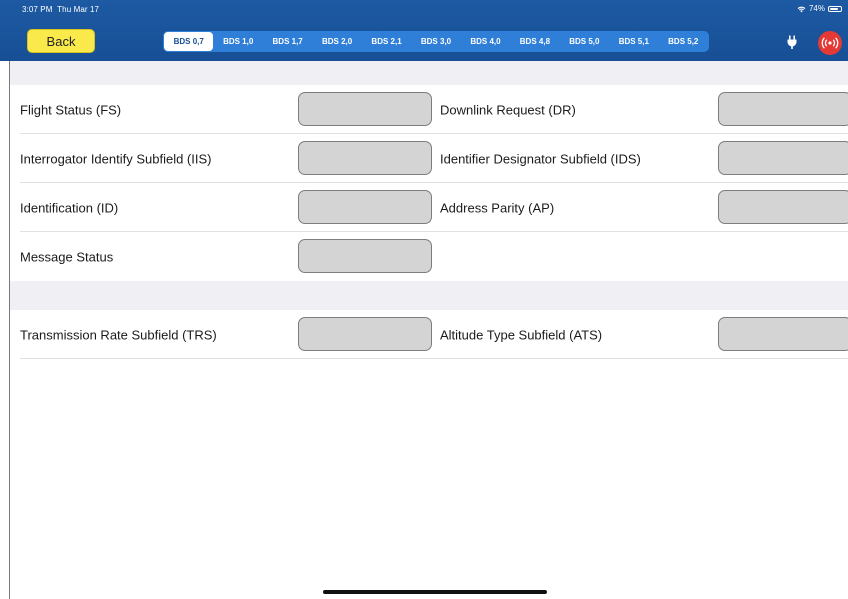 This screenshot has width=848, height=599. What do you see at coordinates (801, 9) in the screenshot?
I see `wifi-icon` at bounding box center [801, 9].